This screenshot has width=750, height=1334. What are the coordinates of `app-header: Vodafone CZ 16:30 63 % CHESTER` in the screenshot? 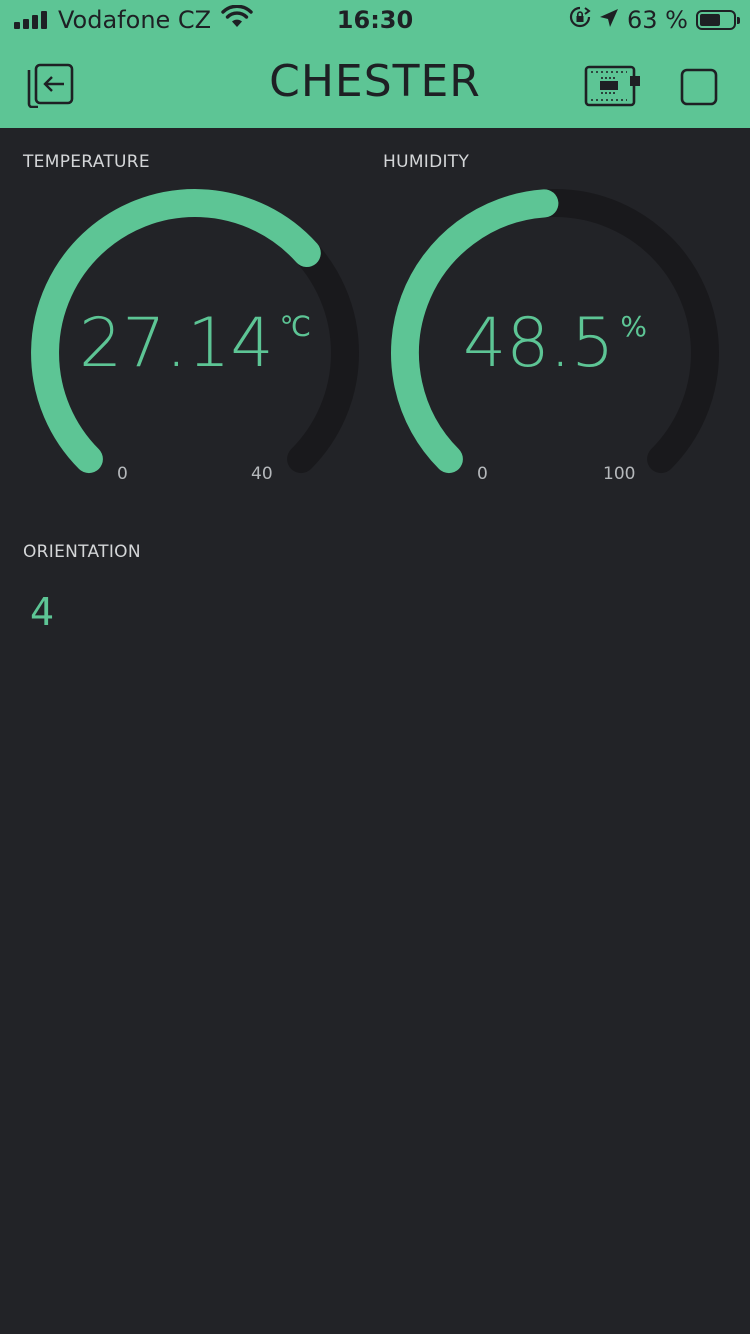 It's located at (375, 64).